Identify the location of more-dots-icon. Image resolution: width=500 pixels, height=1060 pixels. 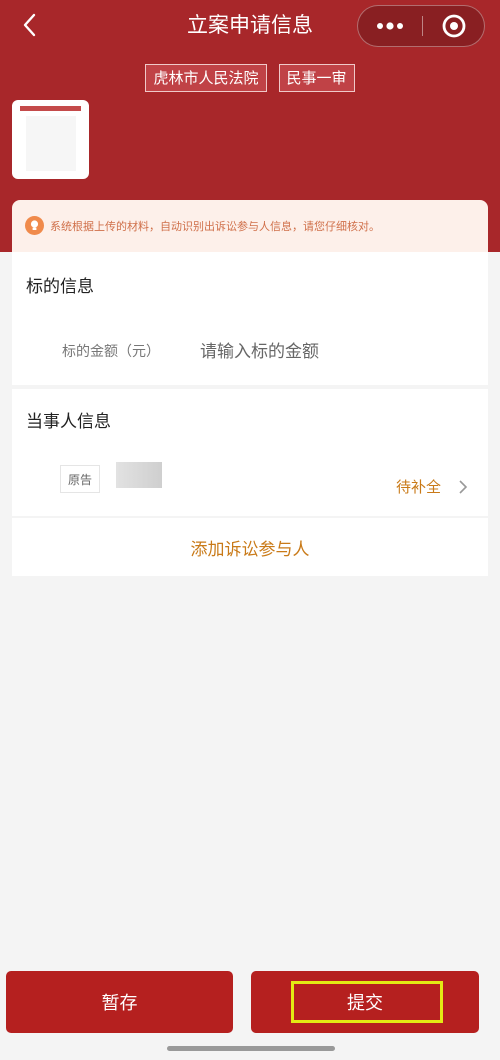
(390, 26).